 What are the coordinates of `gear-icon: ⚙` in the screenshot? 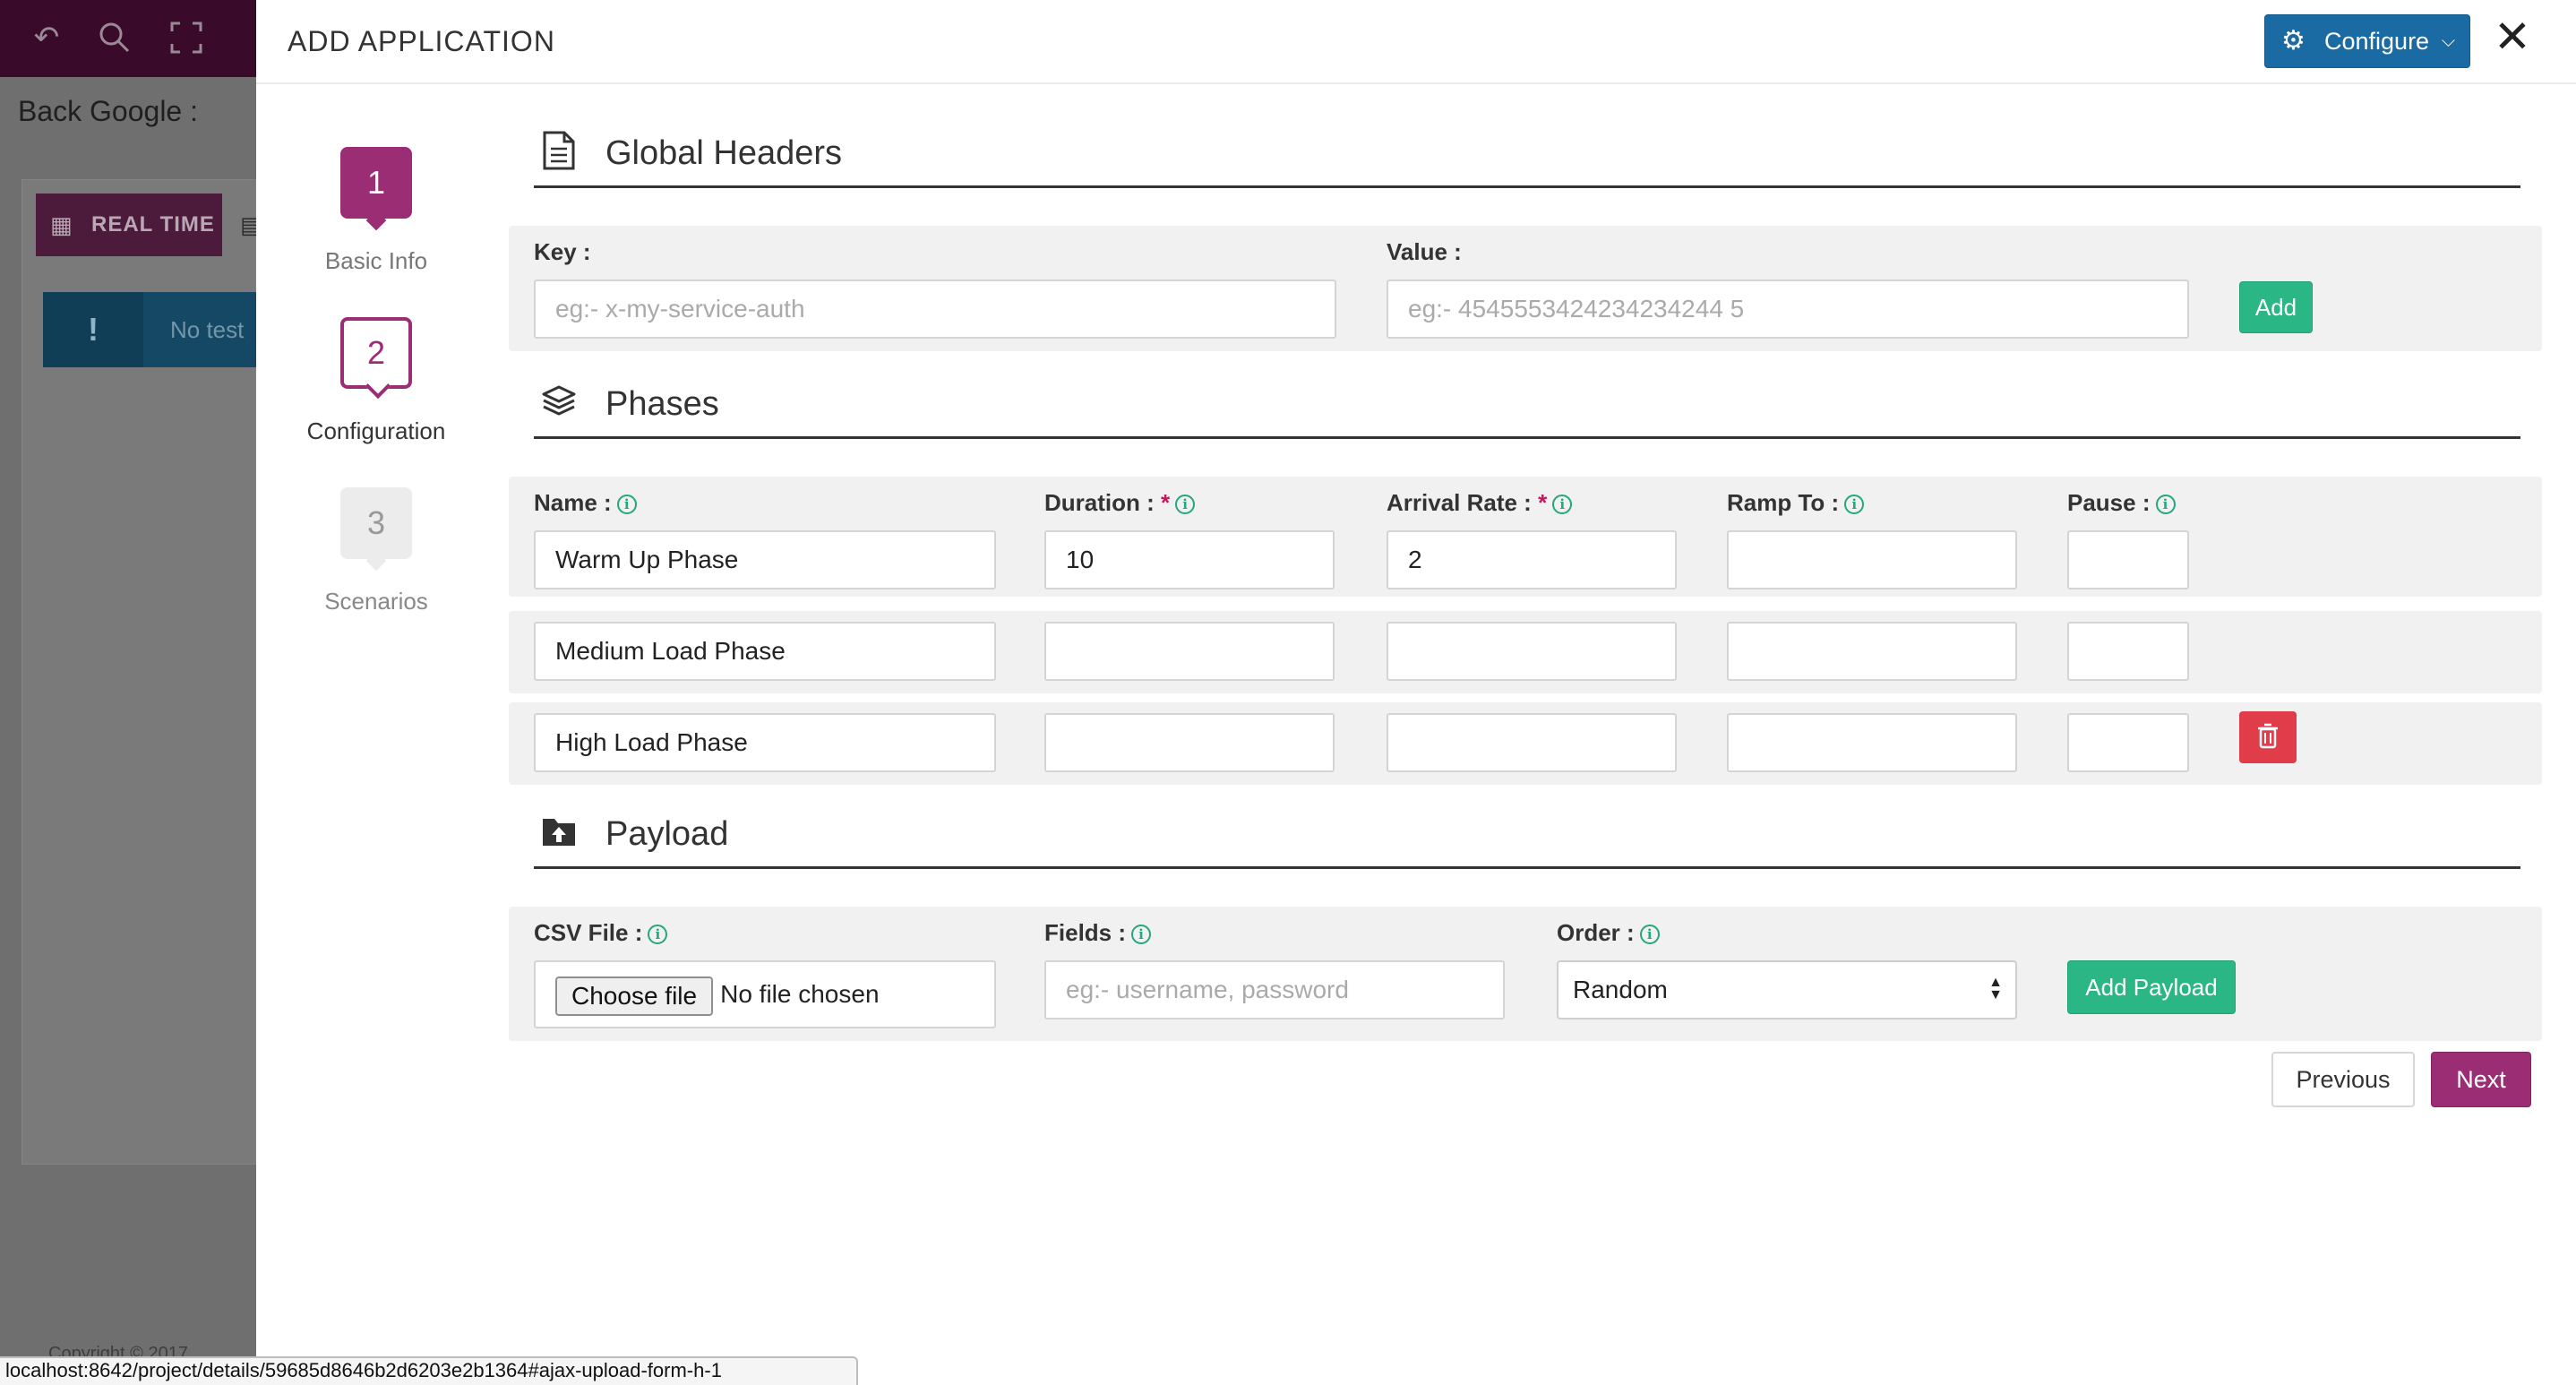 It's located at (2293, 41).